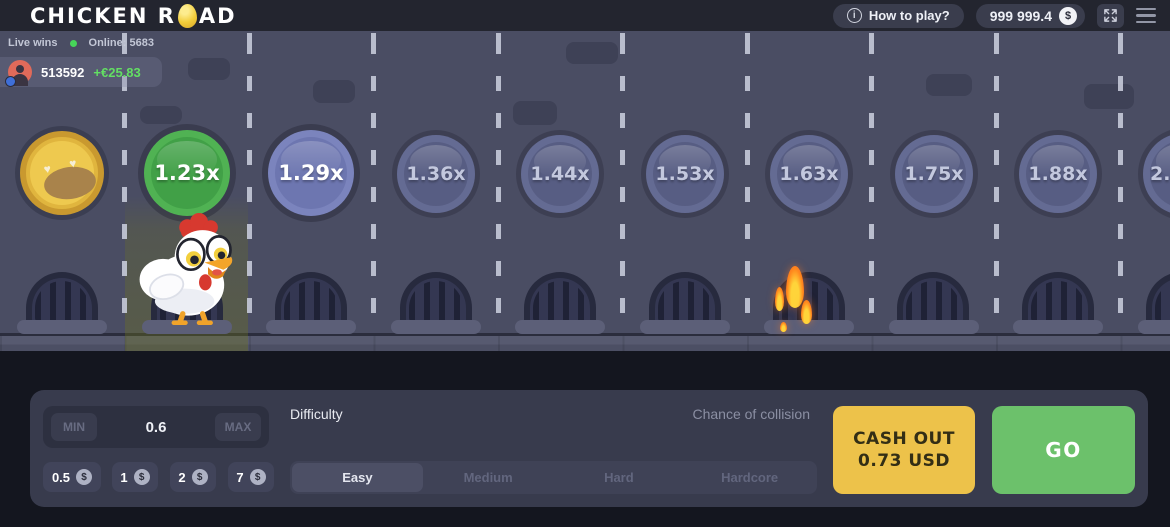  I want to click on bet-chip-7: 7 $, so click(251, 477).